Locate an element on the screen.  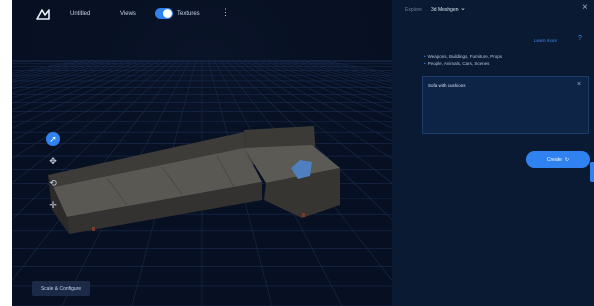
pan-icon: ✛ is located at coordinates (53, 205).